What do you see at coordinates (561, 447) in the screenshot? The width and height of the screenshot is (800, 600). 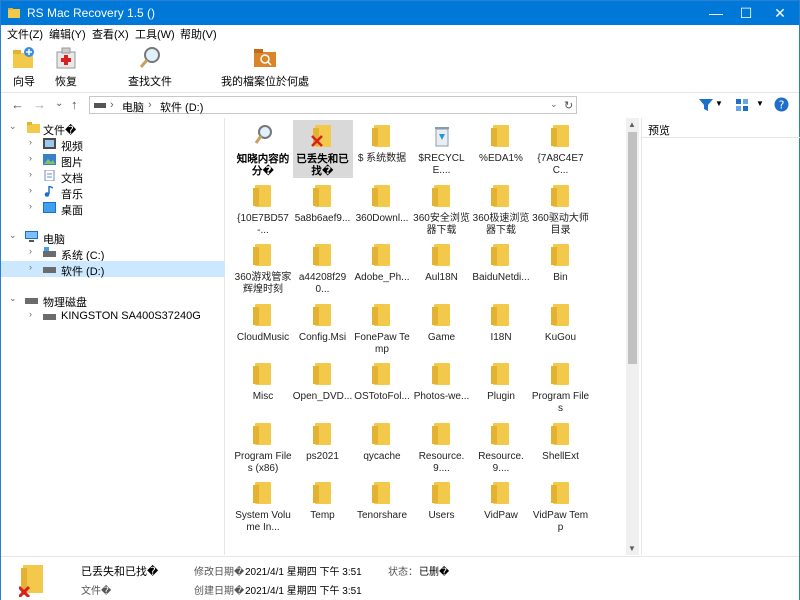 I see `file-item: ShellExt` at bounding box center [561, 447].